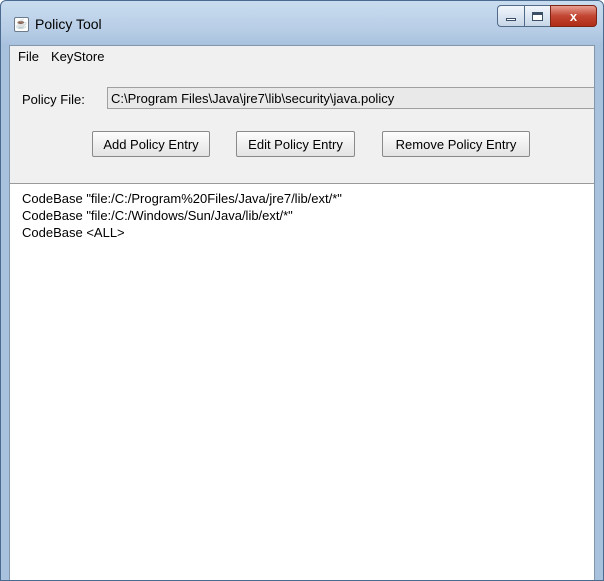  What do you see at coordinates (302, 58) in the screenshot?
I see `menu-bar: File KeyStore` at bounding box center [302, 58].